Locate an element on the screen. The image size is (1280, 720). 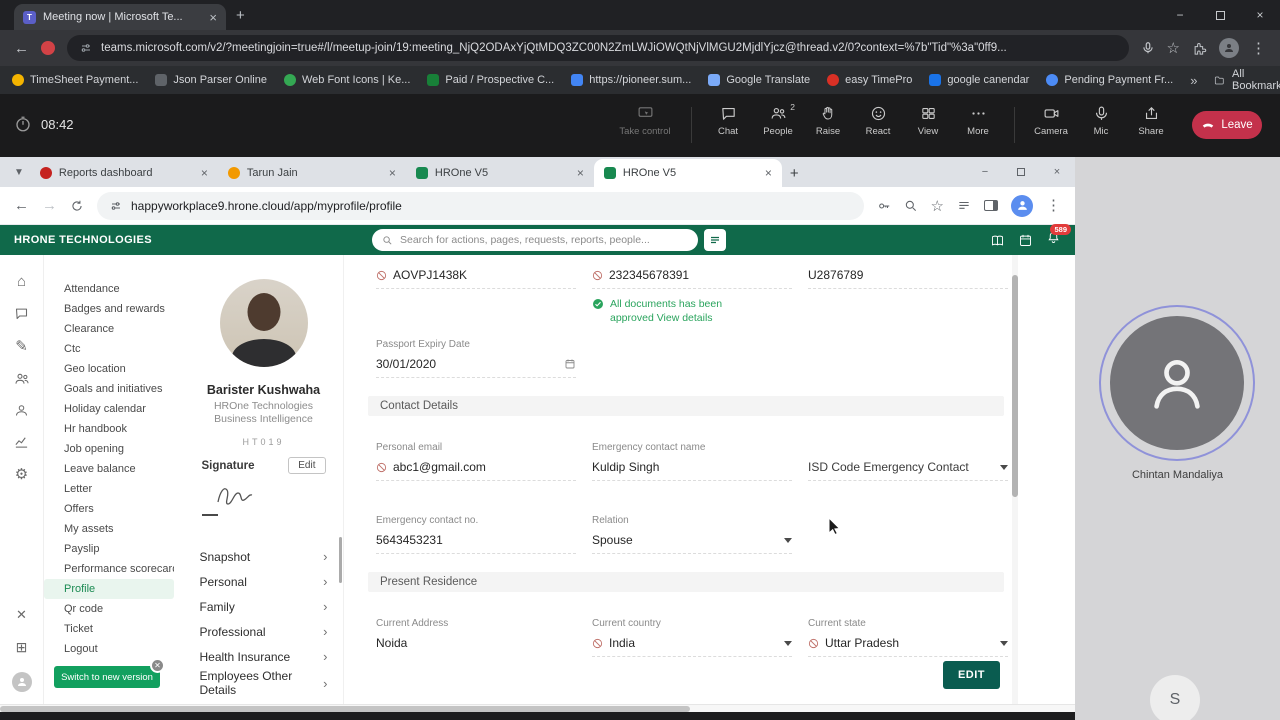
sidebar-item-holiday-calendar: Holiday calendar is located at coordinates (109, 409).